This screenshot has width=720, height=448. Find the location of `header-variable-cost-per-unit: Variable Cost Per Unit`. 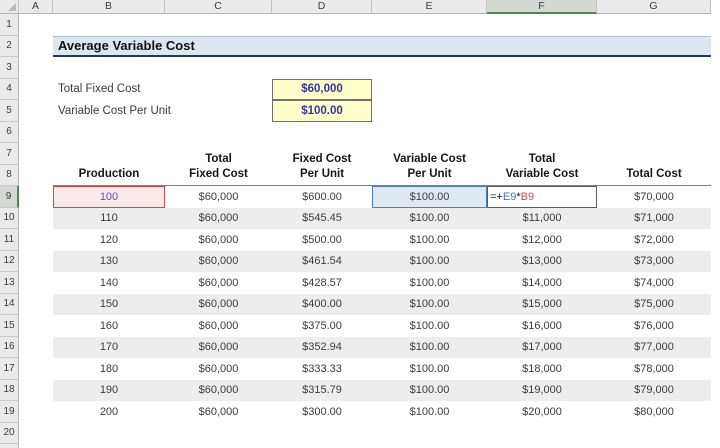

header-variable-cost-per-unit: Variable Cost Per Unit is located at coordinates (429, 164).